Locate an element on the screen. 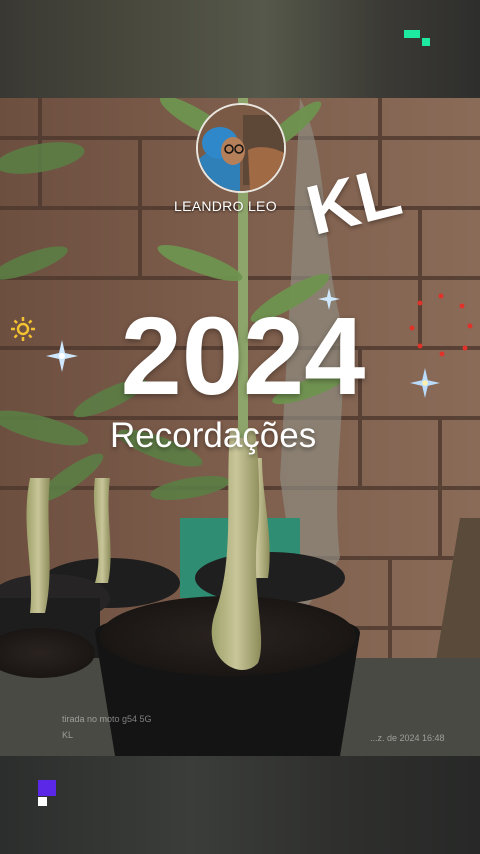  watermark-timestamp: ...z. de 2024 16:48 is located at coordinates (407, 738).